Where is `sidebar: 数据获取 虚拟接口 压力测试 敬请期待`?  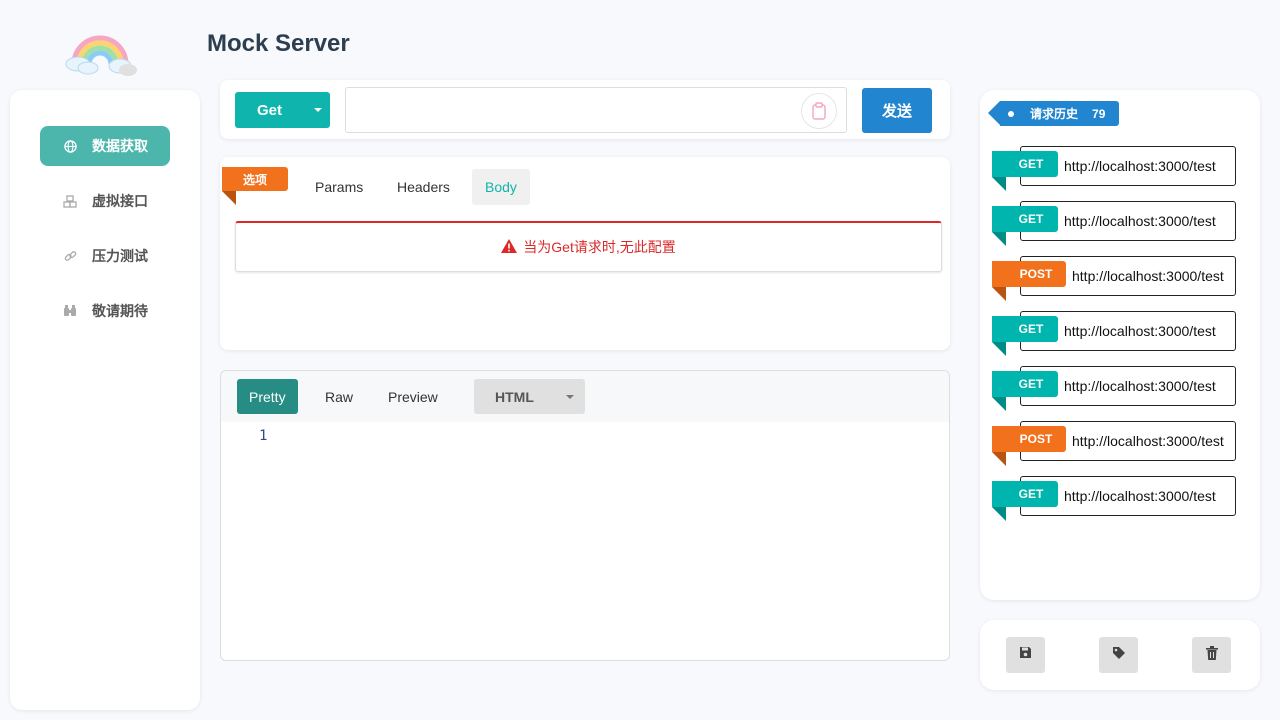 sidebar: 数据获取 虚拟接口 压力测试 敬请期待 is located at coordinates (105, 400).